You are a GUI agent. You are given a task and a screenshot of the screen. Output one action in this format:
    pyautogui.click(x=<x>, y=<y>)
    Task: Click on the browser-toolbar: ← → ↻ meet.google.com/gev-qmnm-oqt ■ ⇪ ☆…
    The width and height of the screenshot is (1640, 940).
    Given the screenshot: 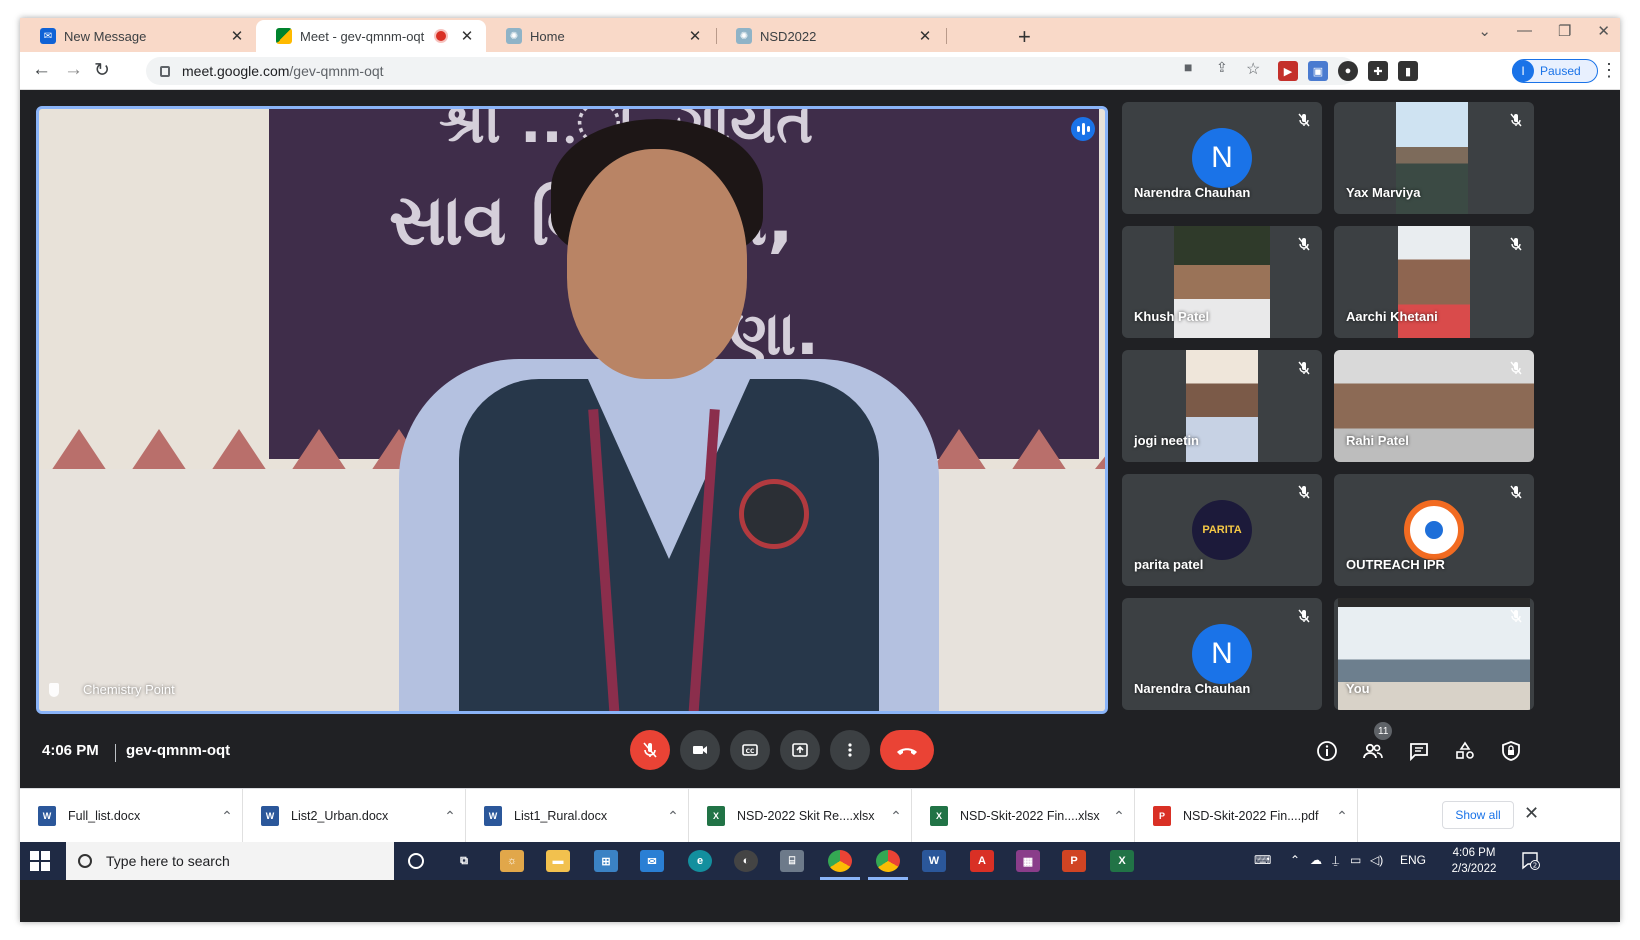 What is the action you would take?
    pyautogui.click(x=820, y=71)
    